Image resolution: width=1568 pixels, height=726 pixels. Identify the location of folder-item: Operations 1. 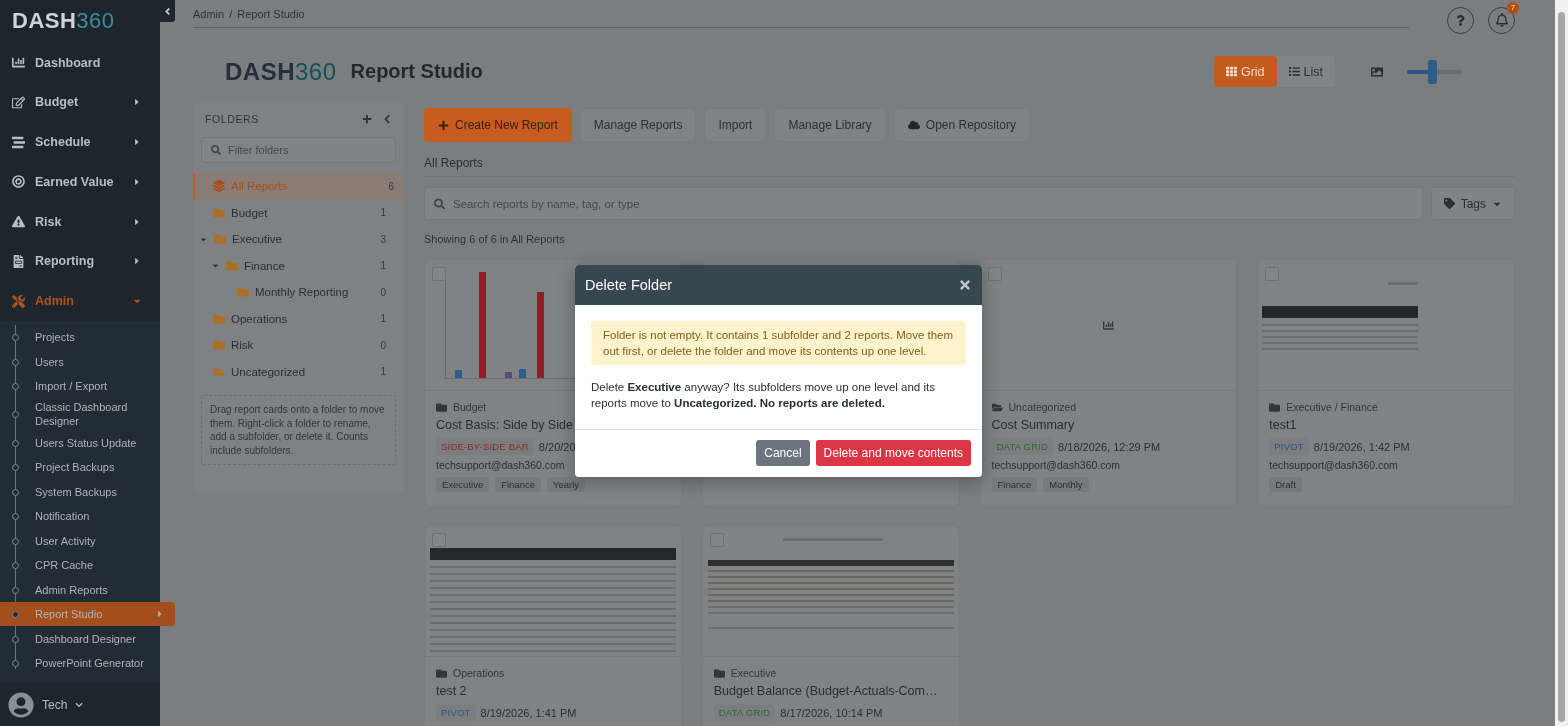
(294, 318).